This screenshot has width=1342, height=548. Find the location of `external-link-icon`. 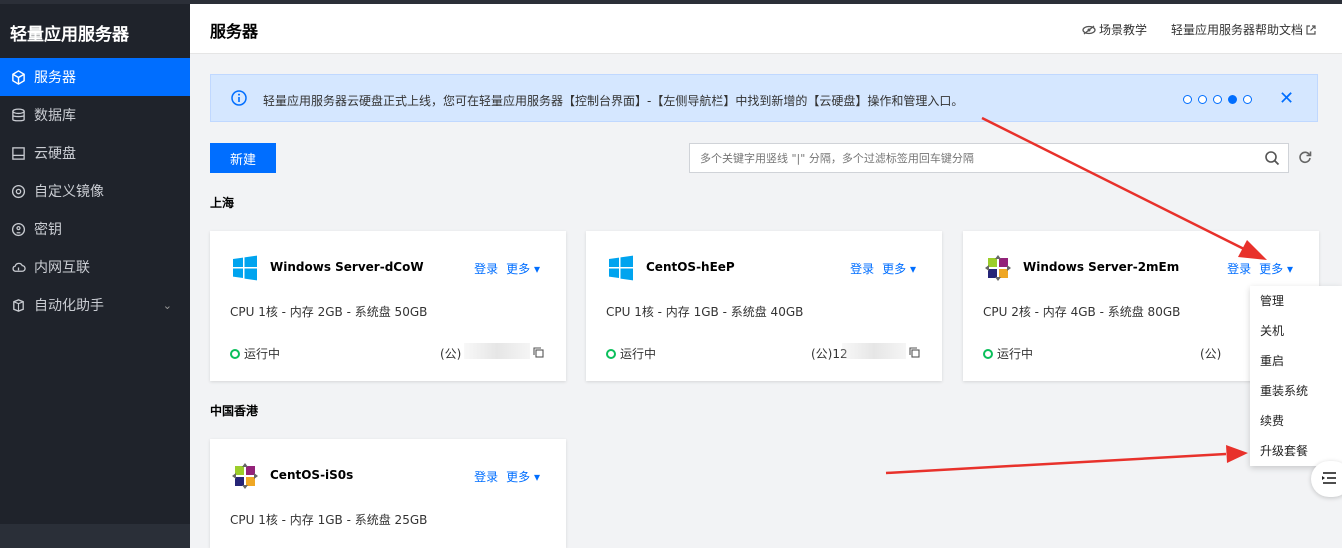

external-link-icon is located at coordinates (1311, 29).